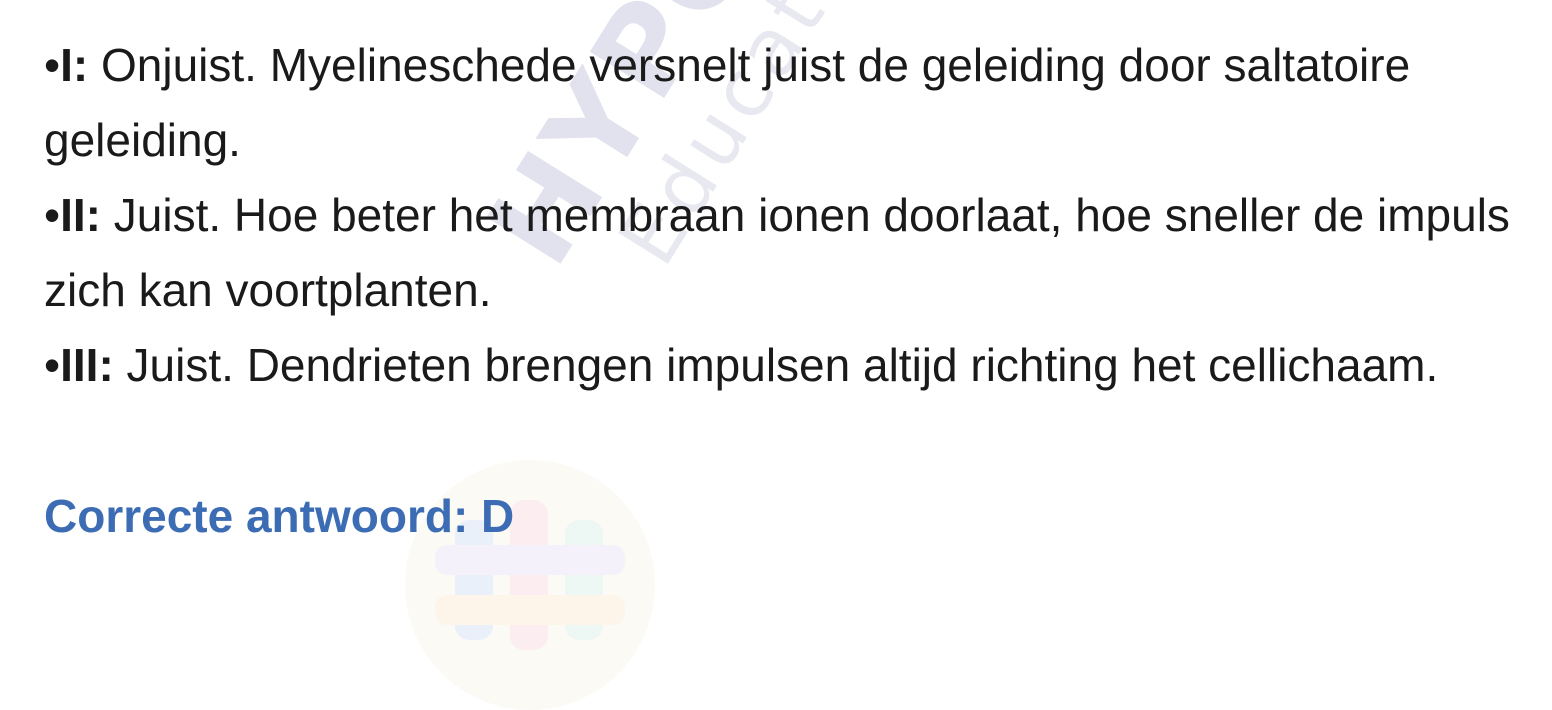  I want to click on statement-label: III:, so click(87, 365).